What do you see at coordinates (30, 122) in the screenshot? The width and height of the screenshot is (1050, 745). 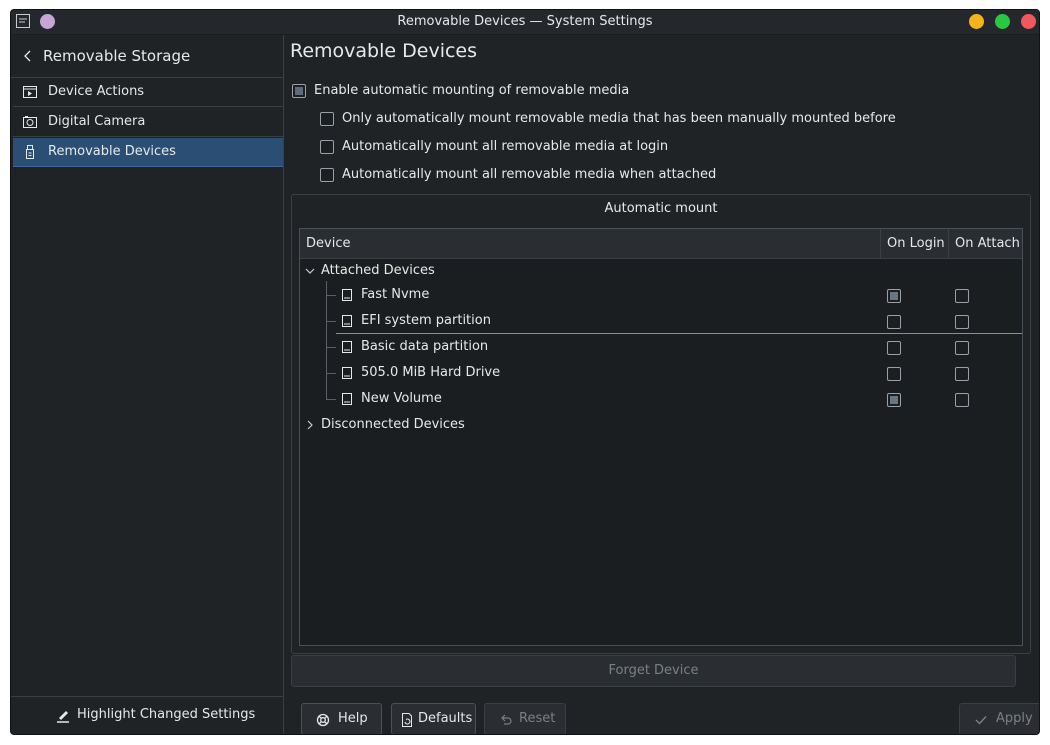 I see `camera-icon` at bounding box center [30, 122].